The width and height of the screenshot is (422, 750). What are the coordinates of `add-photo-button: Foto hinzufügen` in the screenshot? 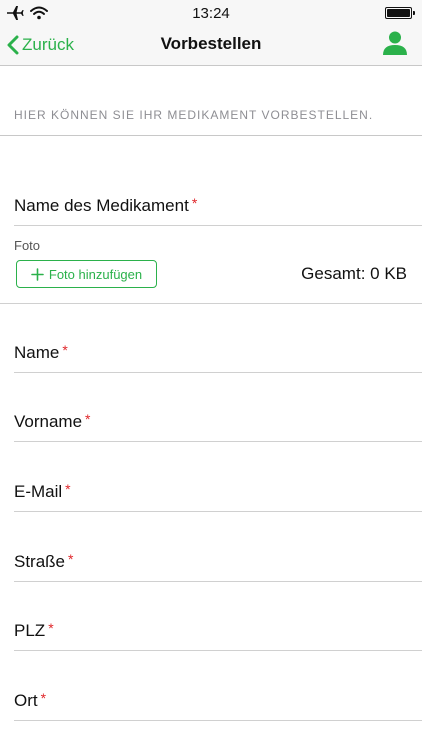 It's located at (86, 274).